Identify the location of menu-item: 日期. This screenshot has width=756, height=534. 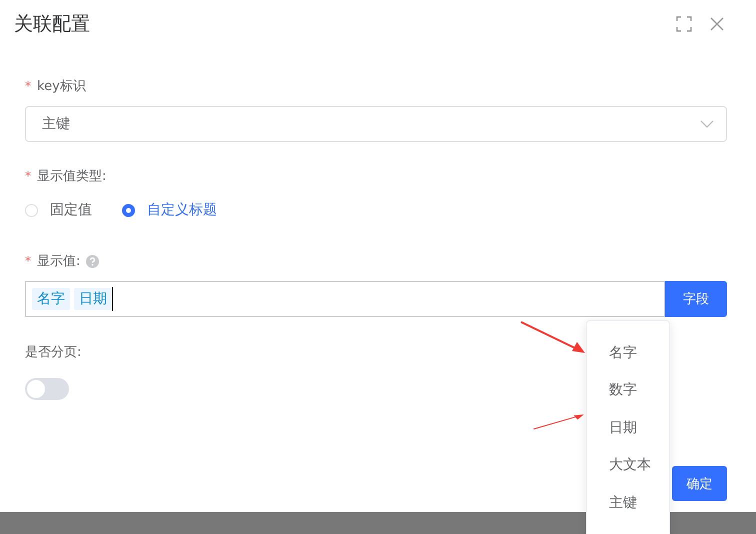
(623, 427).